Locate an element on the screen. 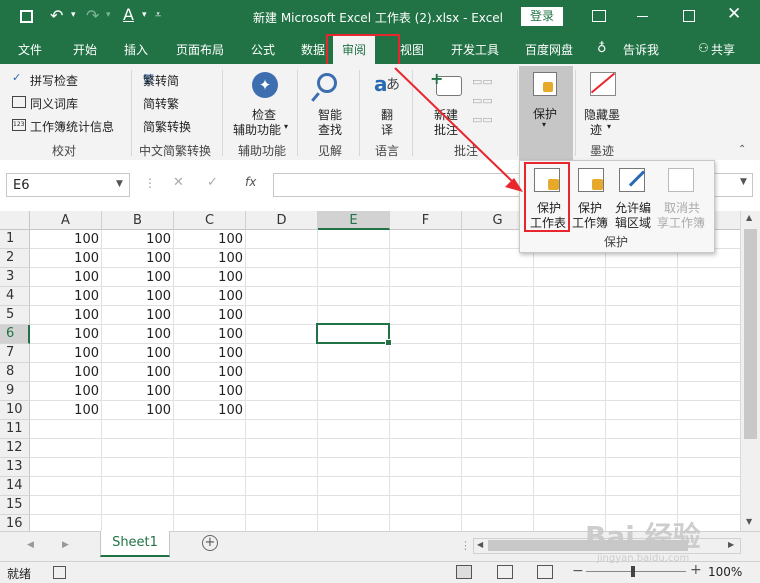  zoom-level: 100% is located at coordinates (725, 572).